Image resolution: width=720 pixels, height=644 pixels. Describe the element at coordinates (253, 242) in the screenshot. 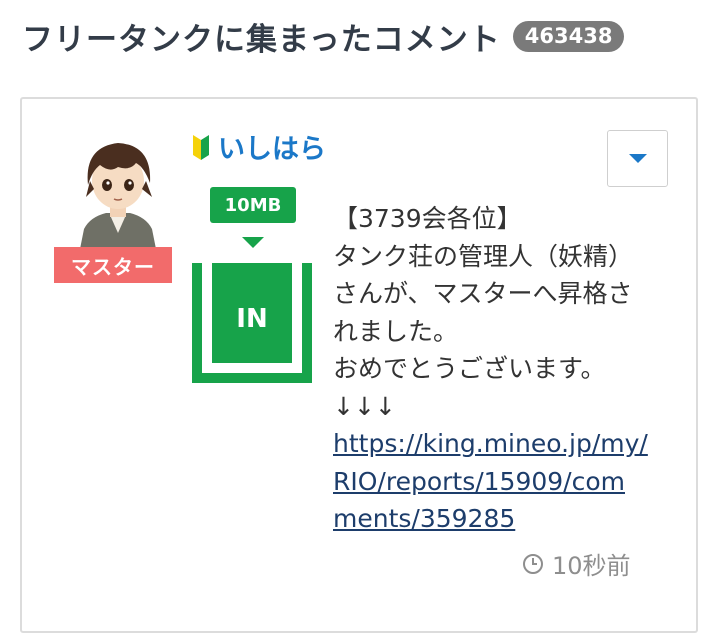

I see `tank-in-arrow-icon` at that location.